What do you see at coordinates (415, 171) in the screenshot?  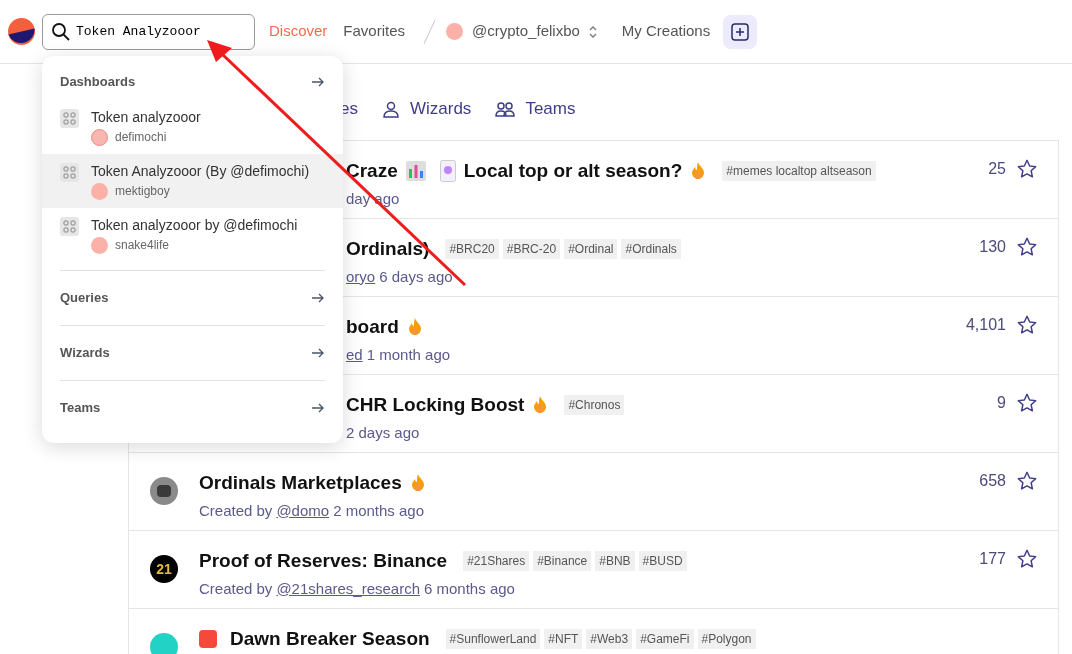 I see `bar-chart-icon` at bounding box center [415, 171].